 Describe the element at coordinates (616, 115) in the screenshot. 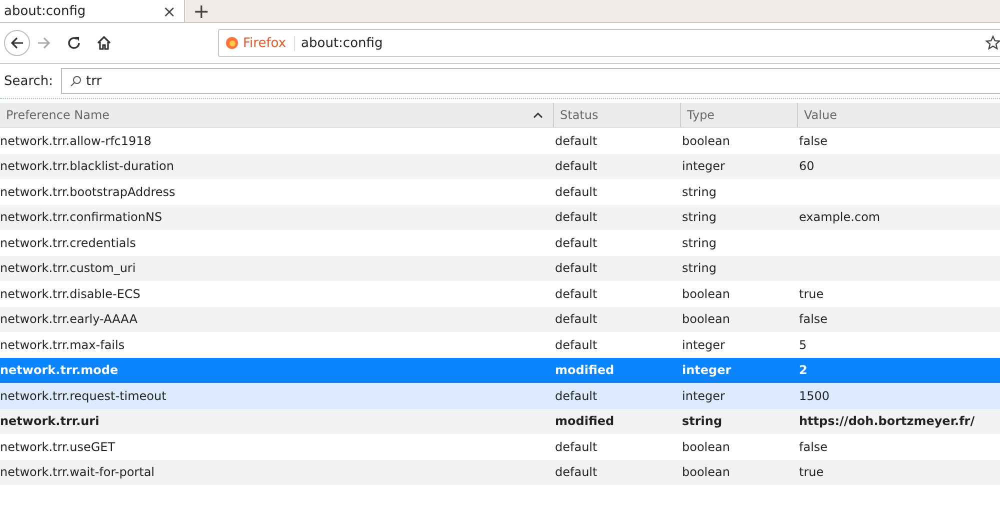

I see `column-header: Status` at that location.